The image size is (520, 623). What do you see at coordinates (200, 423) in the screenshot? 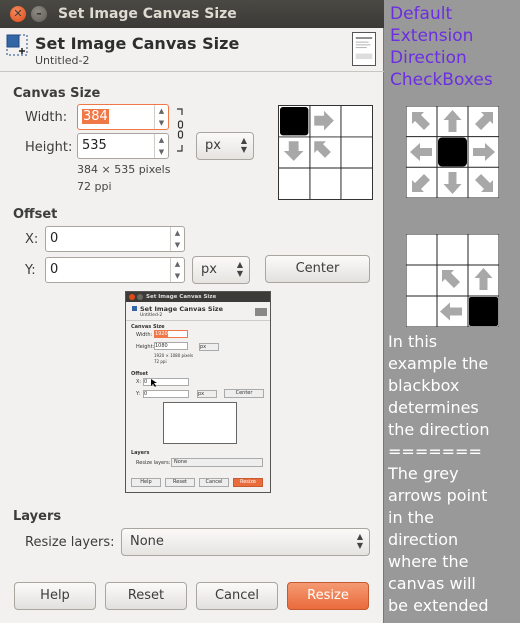
I see `mini-preview-area` at bounding box center [200, 423].